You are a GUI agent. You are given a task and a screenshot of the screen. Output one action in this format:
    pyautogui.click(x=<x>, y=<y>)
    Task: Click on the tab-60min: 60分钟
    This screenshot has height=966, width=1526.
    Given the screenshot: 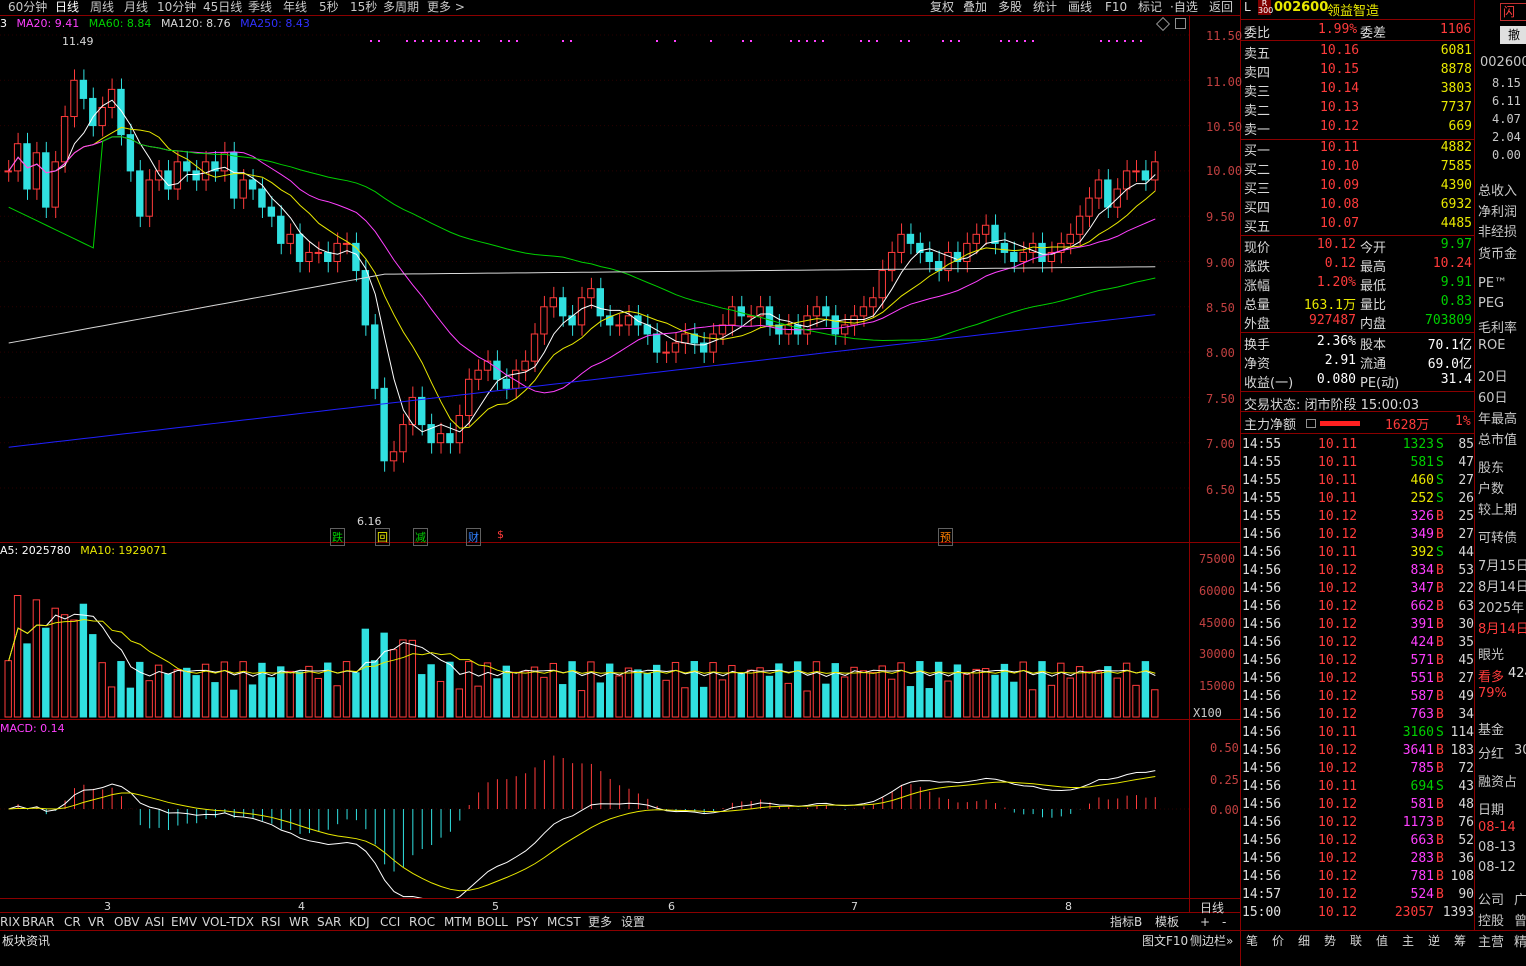 What is the action you would take?
    pyautogui.click(x=27, y=7)
    